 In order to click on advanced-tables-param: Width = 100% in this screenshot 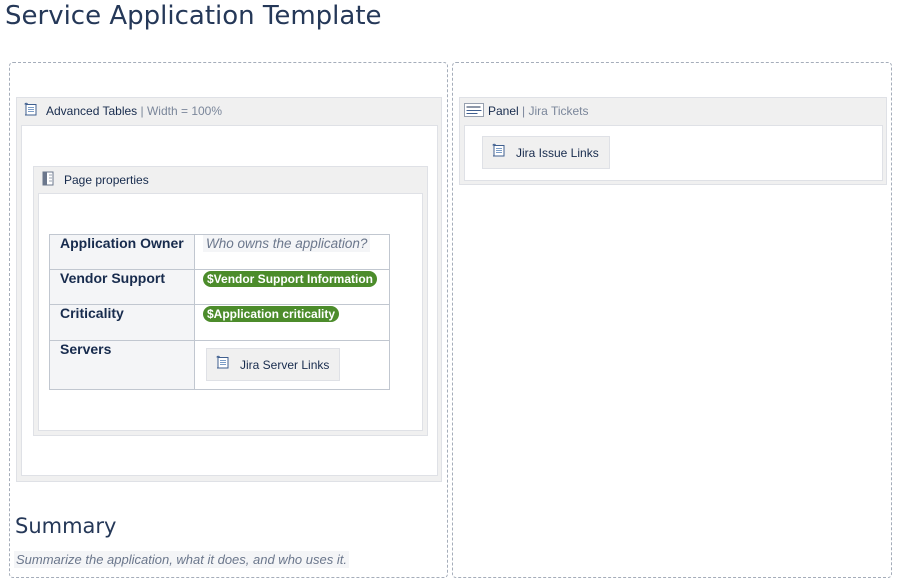, I will do `click(184, 111)`.